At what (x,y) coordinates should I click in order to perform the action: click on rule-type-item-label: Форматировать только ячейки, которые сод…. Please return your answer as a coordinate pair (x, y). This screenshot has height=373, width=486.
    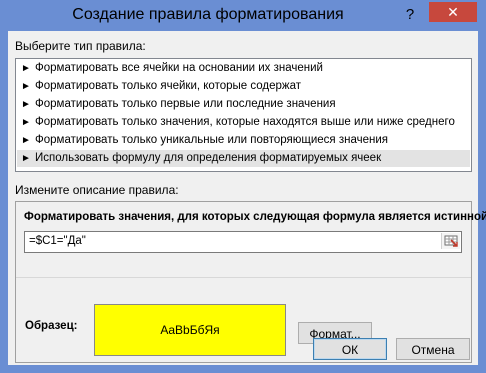
    Looking at the image, I should click on (168, 86).